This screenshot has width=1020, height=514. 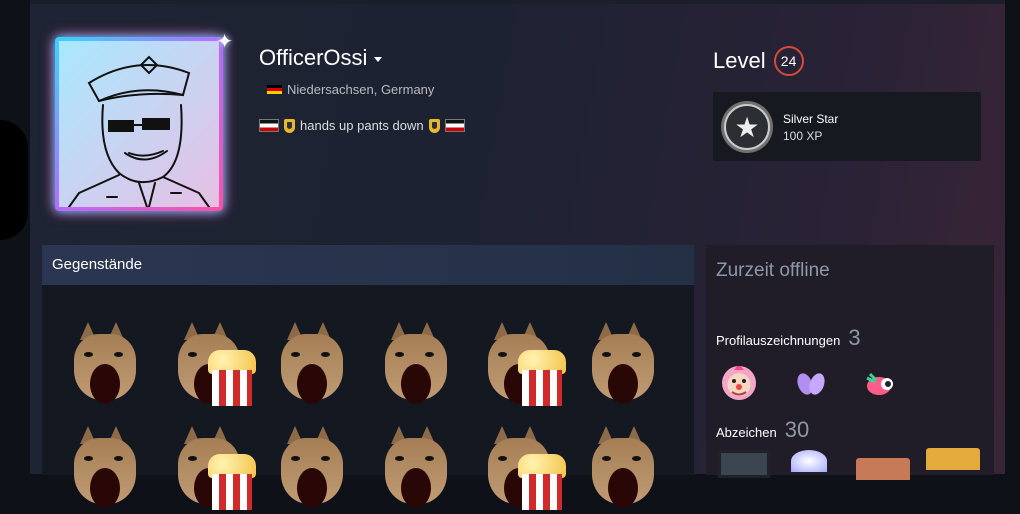 What do you see at coordinates (811, 384) in the screenshot?
I see `hands-award-icon` at bounding box center [811, 384].